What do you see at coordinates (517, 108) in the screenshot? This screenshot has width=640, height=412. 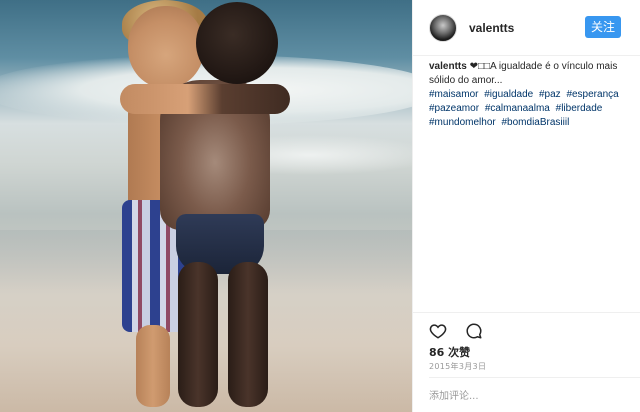 I see `hashtag-link: #calmanaalma` at bounding box center [517, 108].